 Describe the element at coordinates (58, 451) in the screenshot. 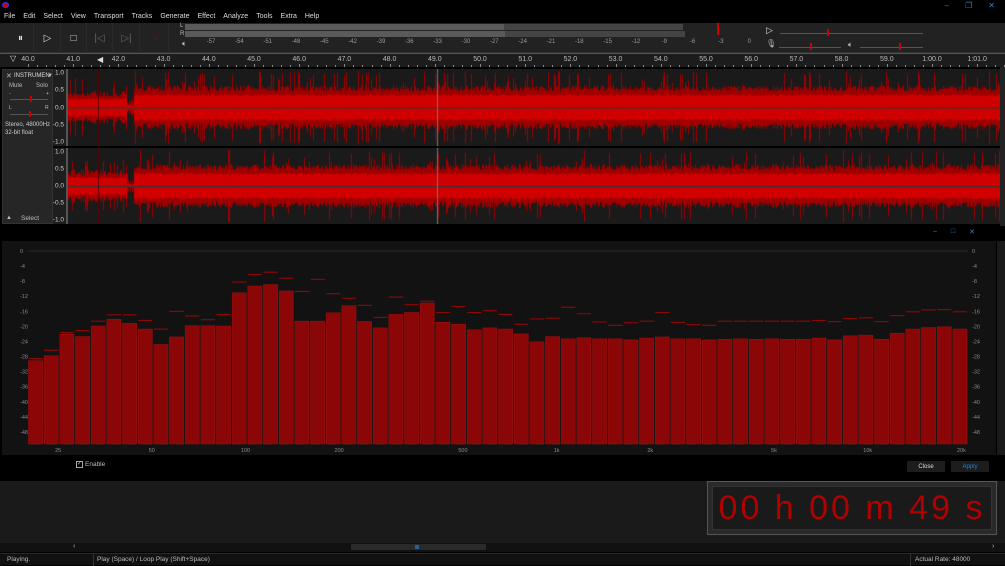

I see `x-tick-label: 25` at that location.